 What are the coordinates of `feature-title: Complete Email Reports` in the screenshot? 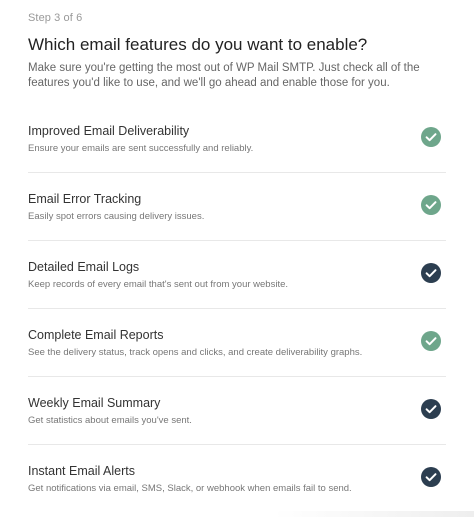 It's located at (96, 335).